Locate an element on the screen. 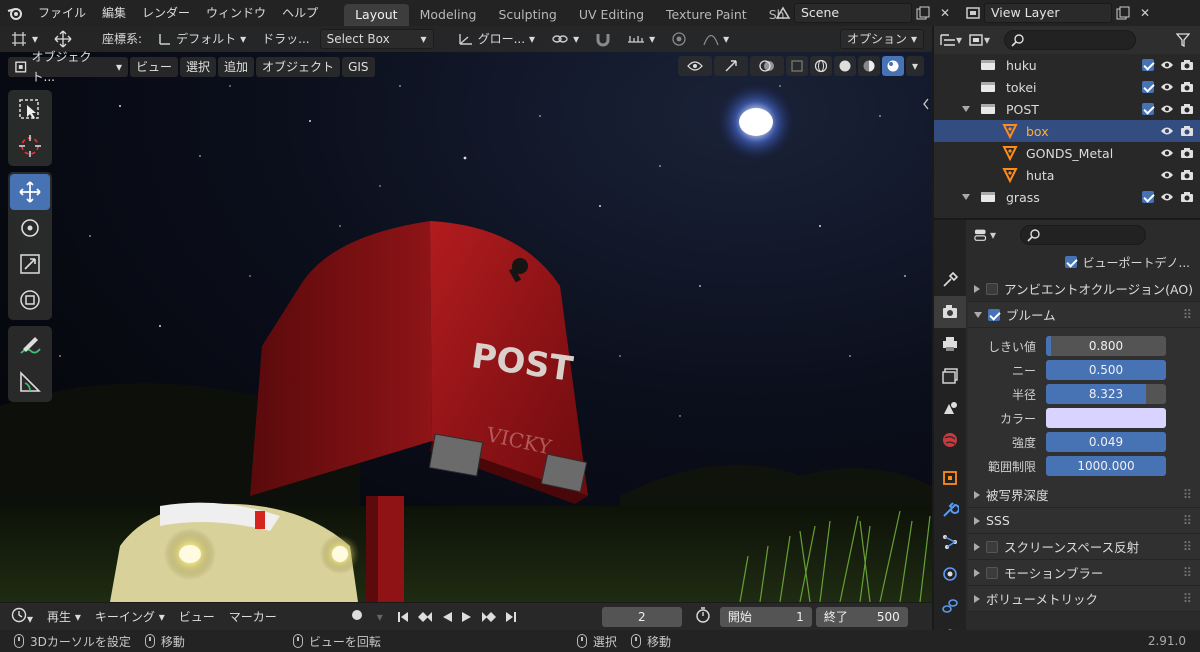  view-layer-field: View Layer is located at coordinates (1048, 13).